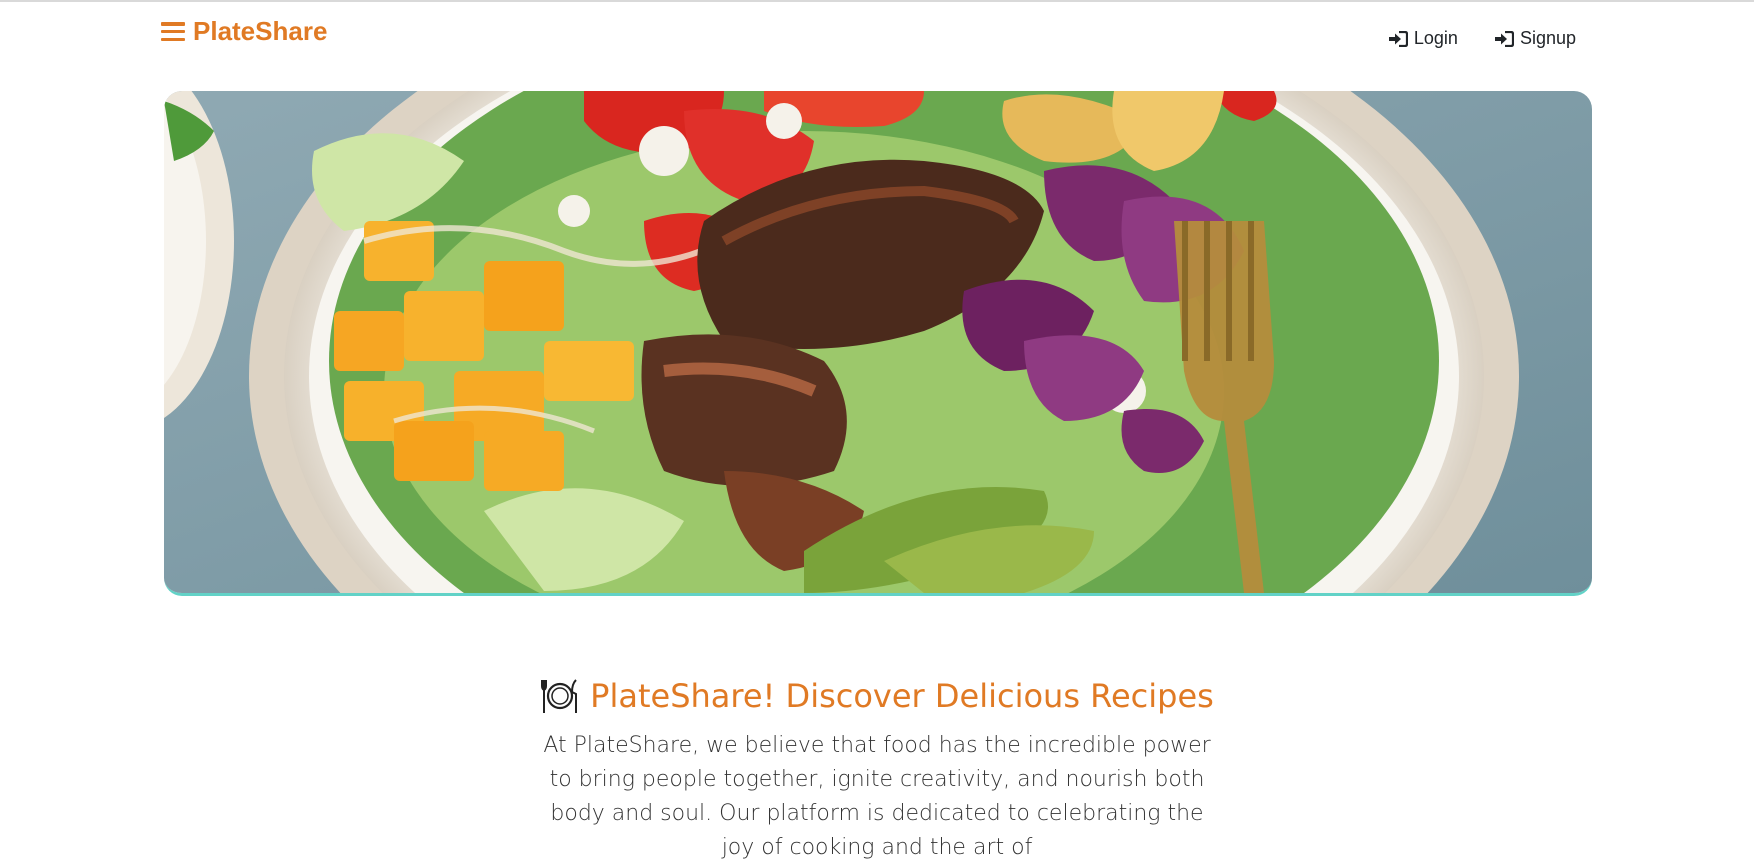 The image size is (1754, 865). I want to click on brand-link: PlateShare, so click(244, 31).